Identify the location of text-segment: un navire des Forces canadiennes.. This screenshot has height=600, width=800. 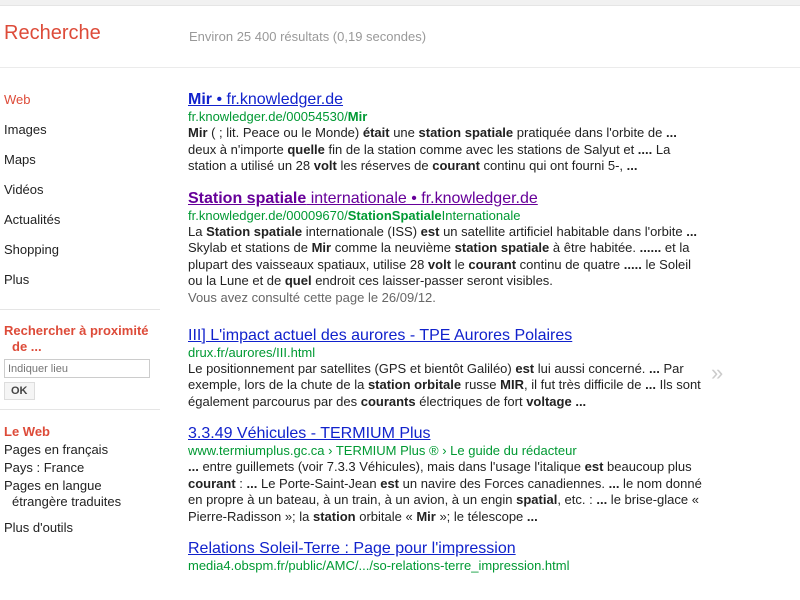
(504, 483).